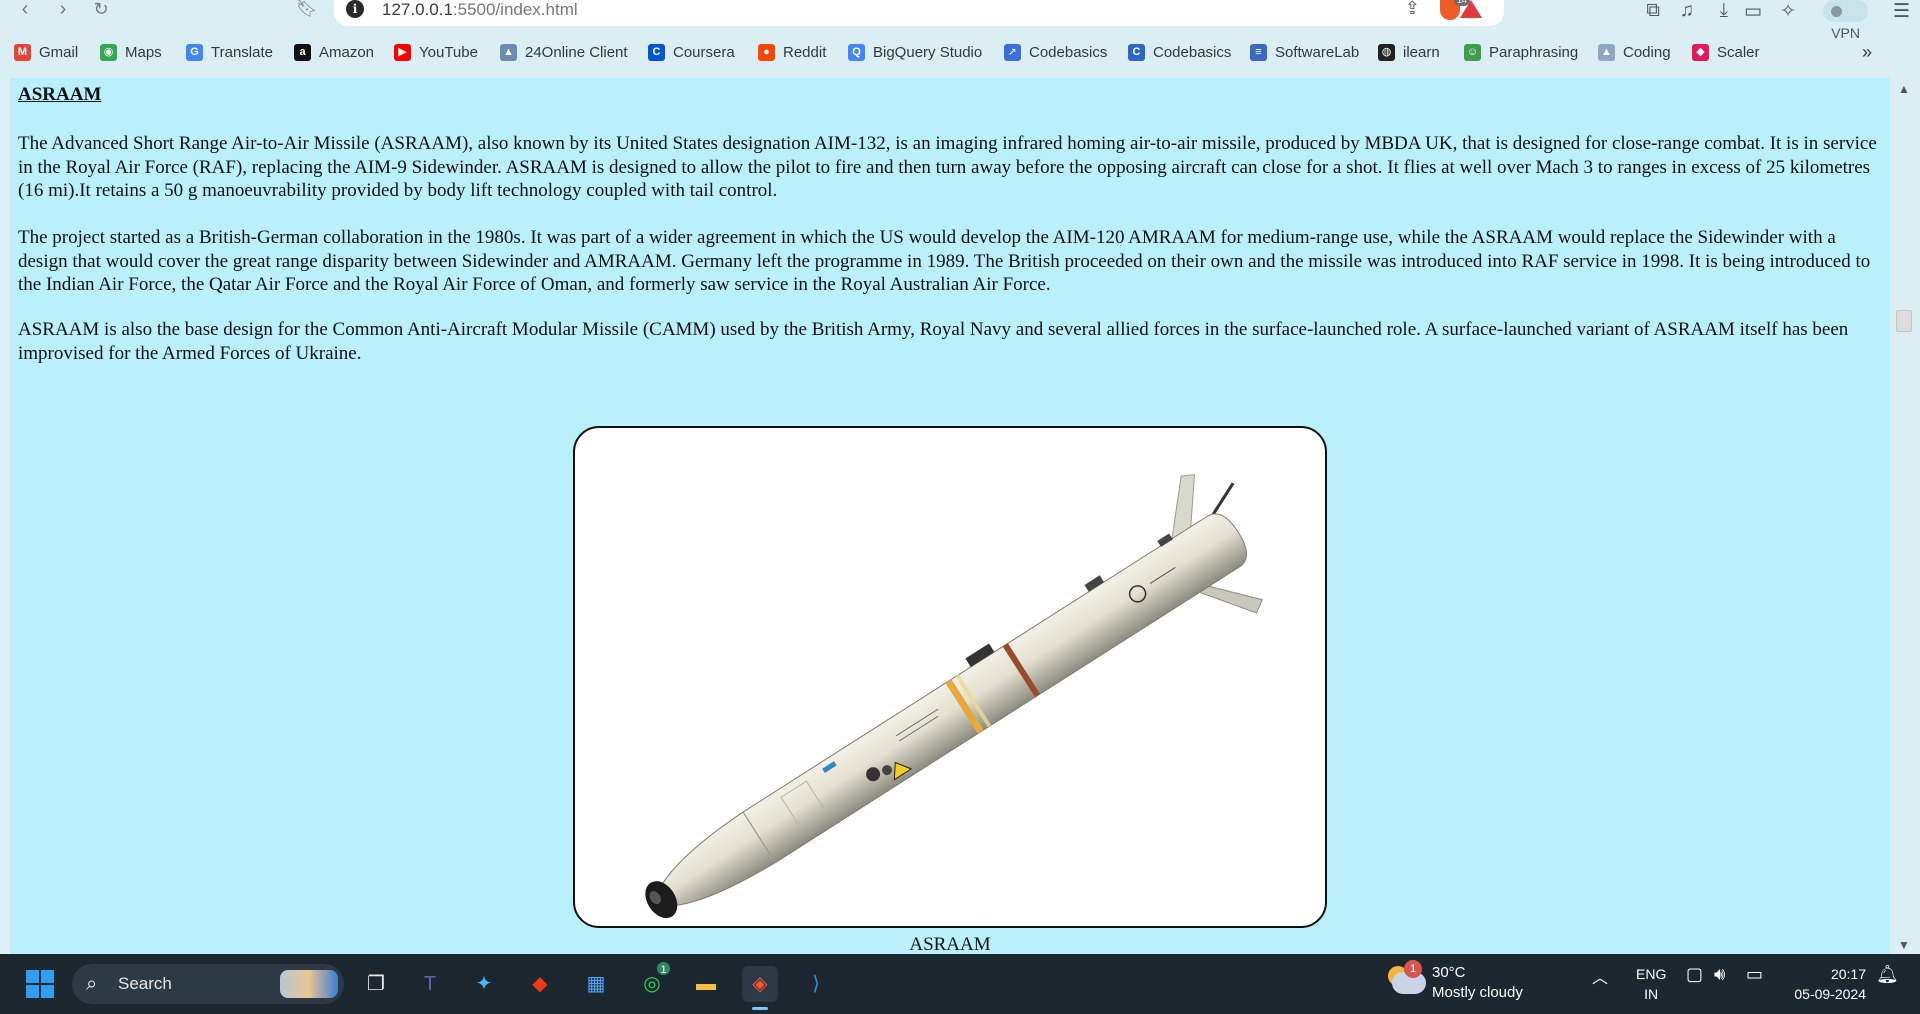 This screenshot has width=1920, height=1014. What do you see at coordinates (1651, 984) in the screenshot?
I see `language-indicator: ENG IN` at bounding box center [1651, 984].